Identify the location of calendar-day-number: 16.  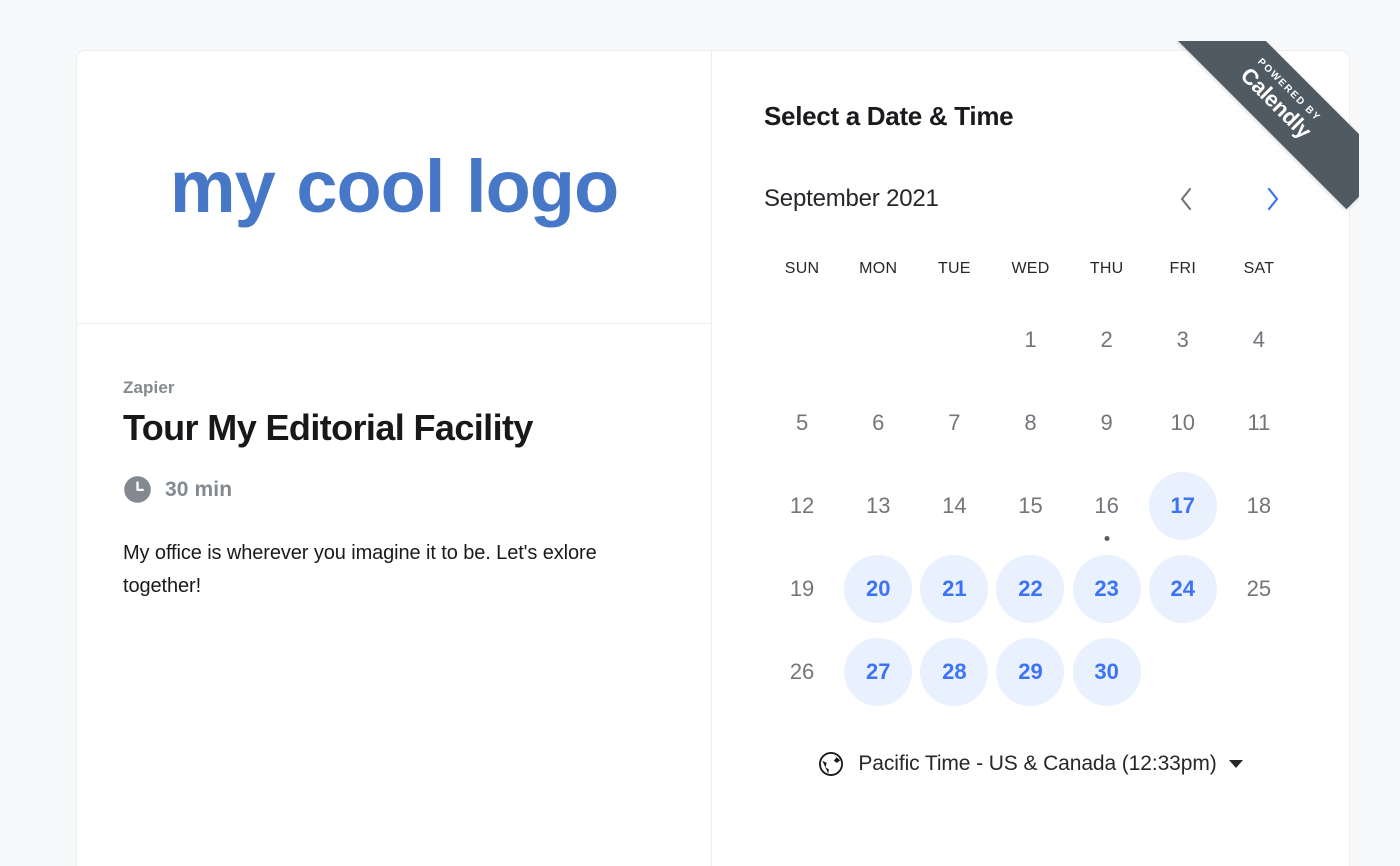
(1106, 505).